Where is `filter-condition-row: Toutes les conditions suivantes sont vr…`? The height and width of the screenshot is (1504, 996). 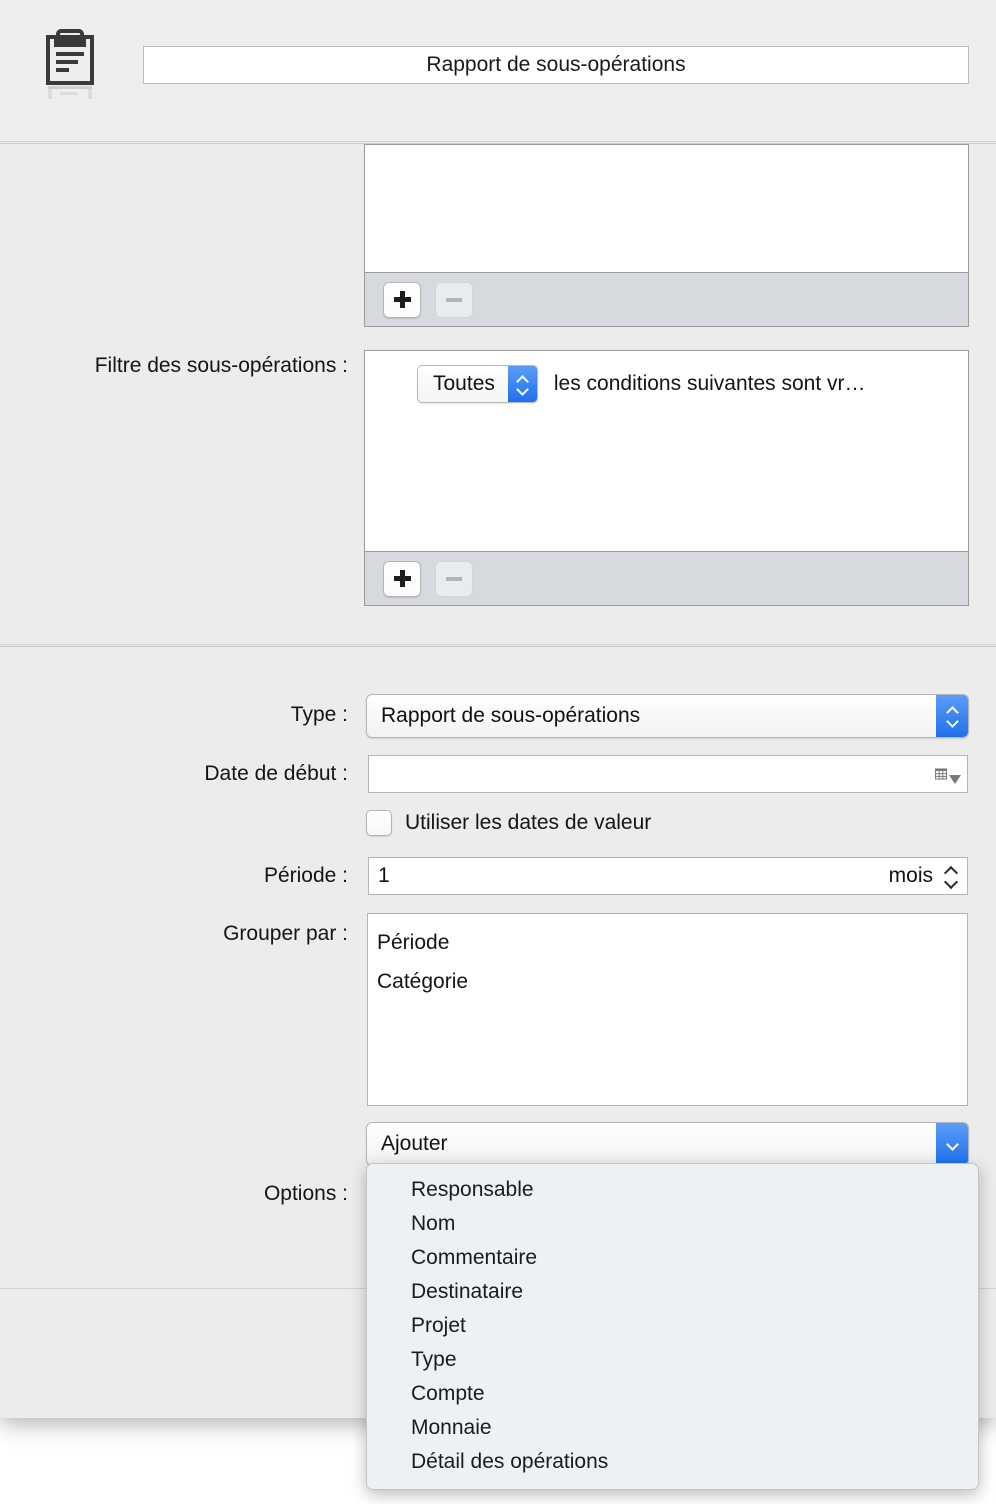 filter-condition-row: Toutes les conditions suivantes sont vr… is located at coordinates (641, 384).